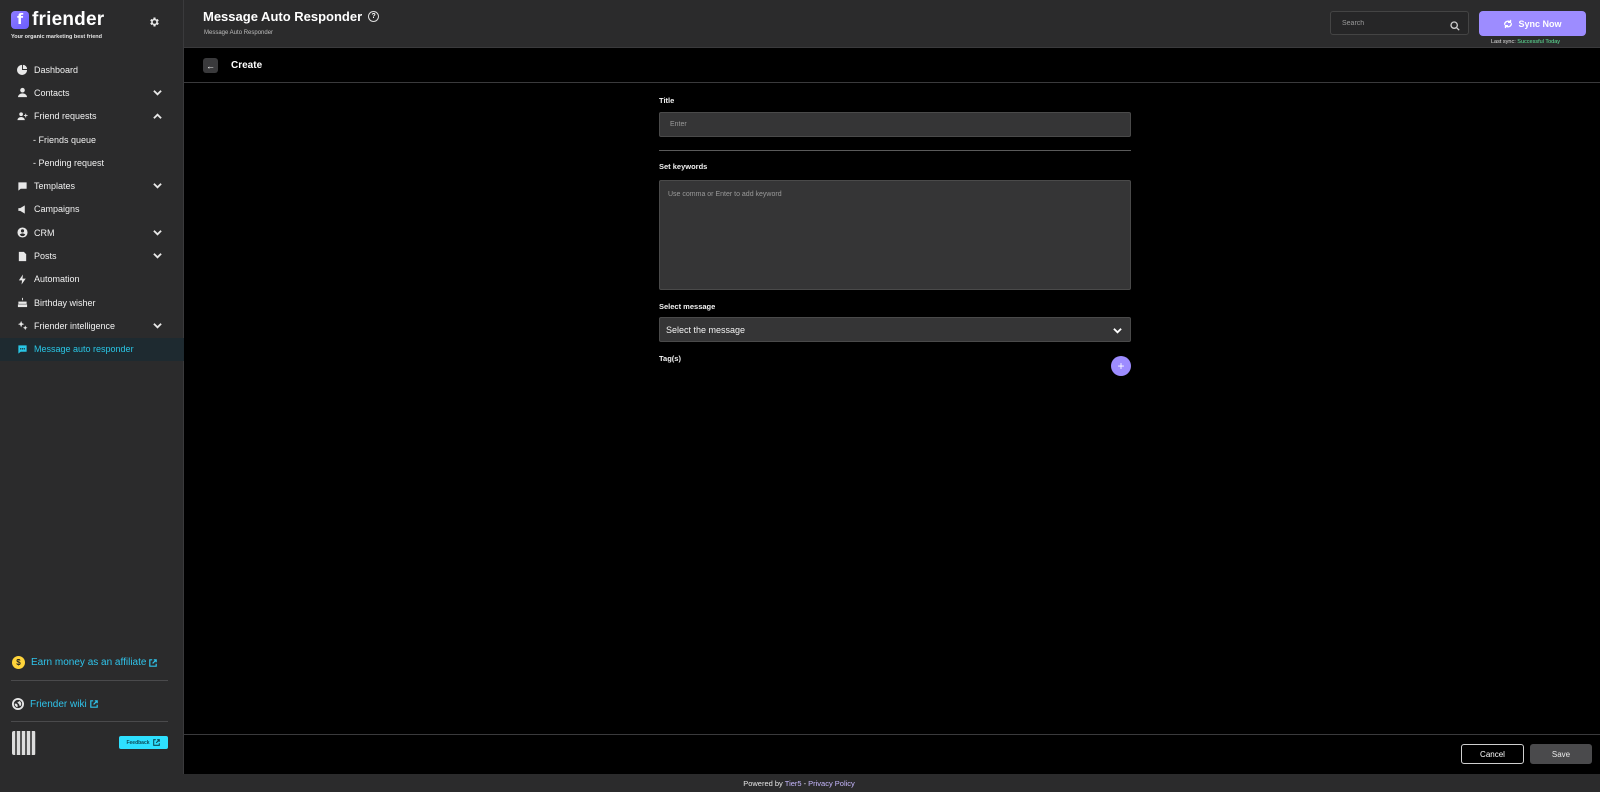 This screenshot has width=1600, height=792. I want to click on sidebar-item-label: - Friends queue, so click(65, 139).